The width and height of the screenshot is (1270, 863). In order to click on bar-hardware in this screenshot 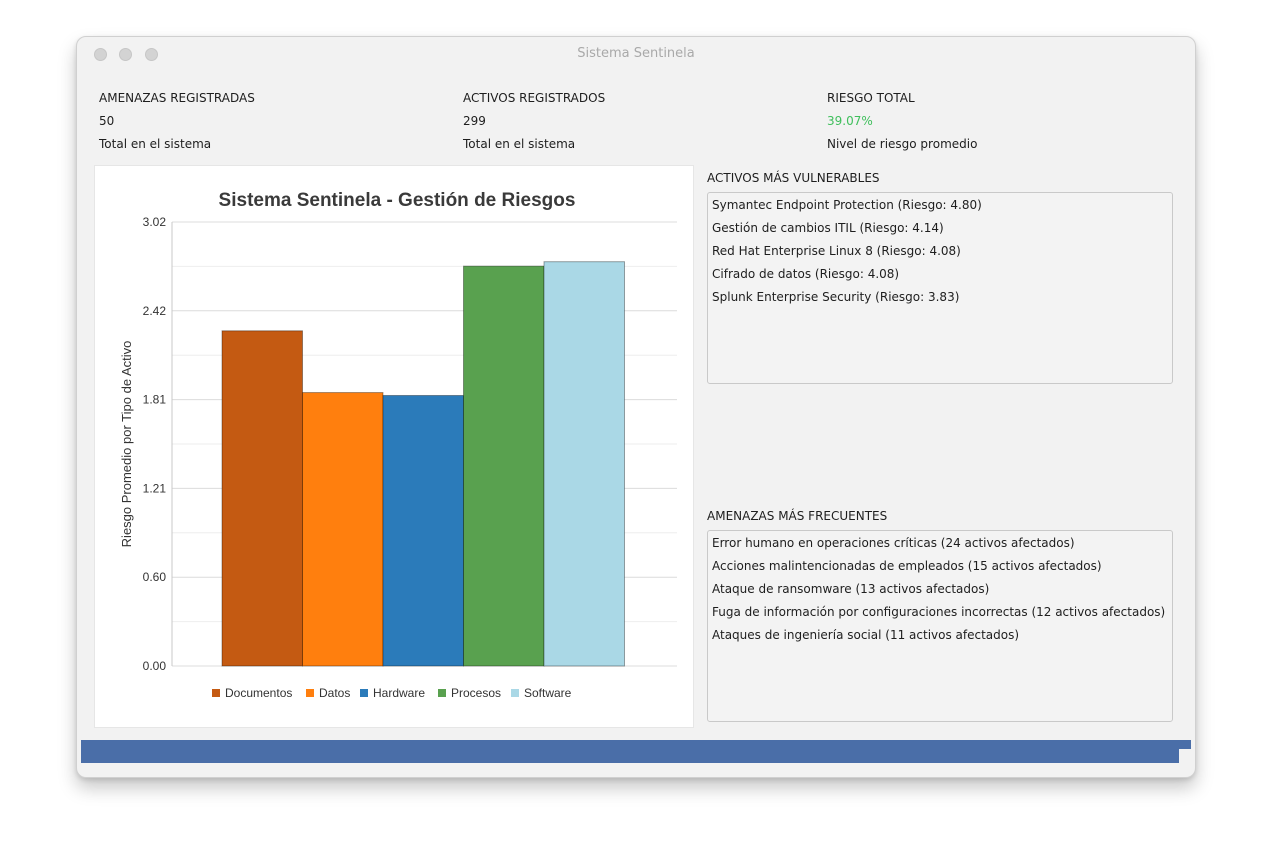, I will do `click(423, 530)`.